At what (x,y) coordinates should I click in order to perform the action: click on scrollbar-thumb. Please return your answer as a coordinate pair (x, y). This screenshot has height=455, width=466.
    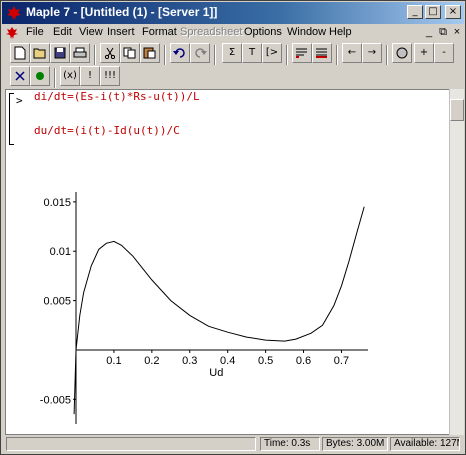
    Looking at the image, I should click on (457, 110).